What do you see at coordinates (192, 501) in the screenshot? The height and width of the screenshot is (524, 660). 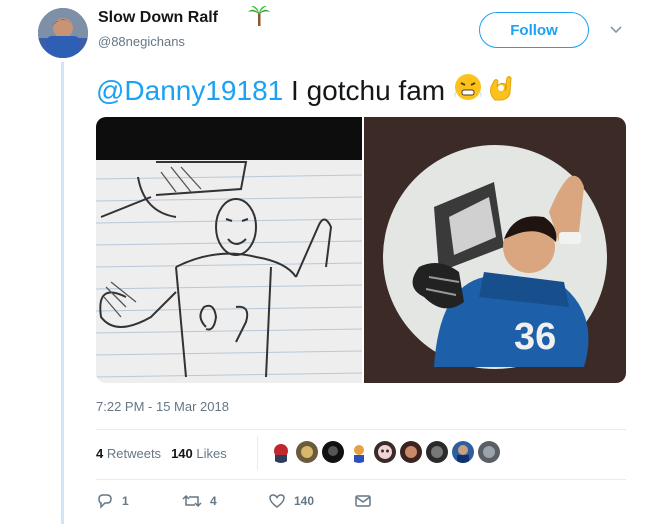 I see `retweet-icon` at bounding box center [192, 501].